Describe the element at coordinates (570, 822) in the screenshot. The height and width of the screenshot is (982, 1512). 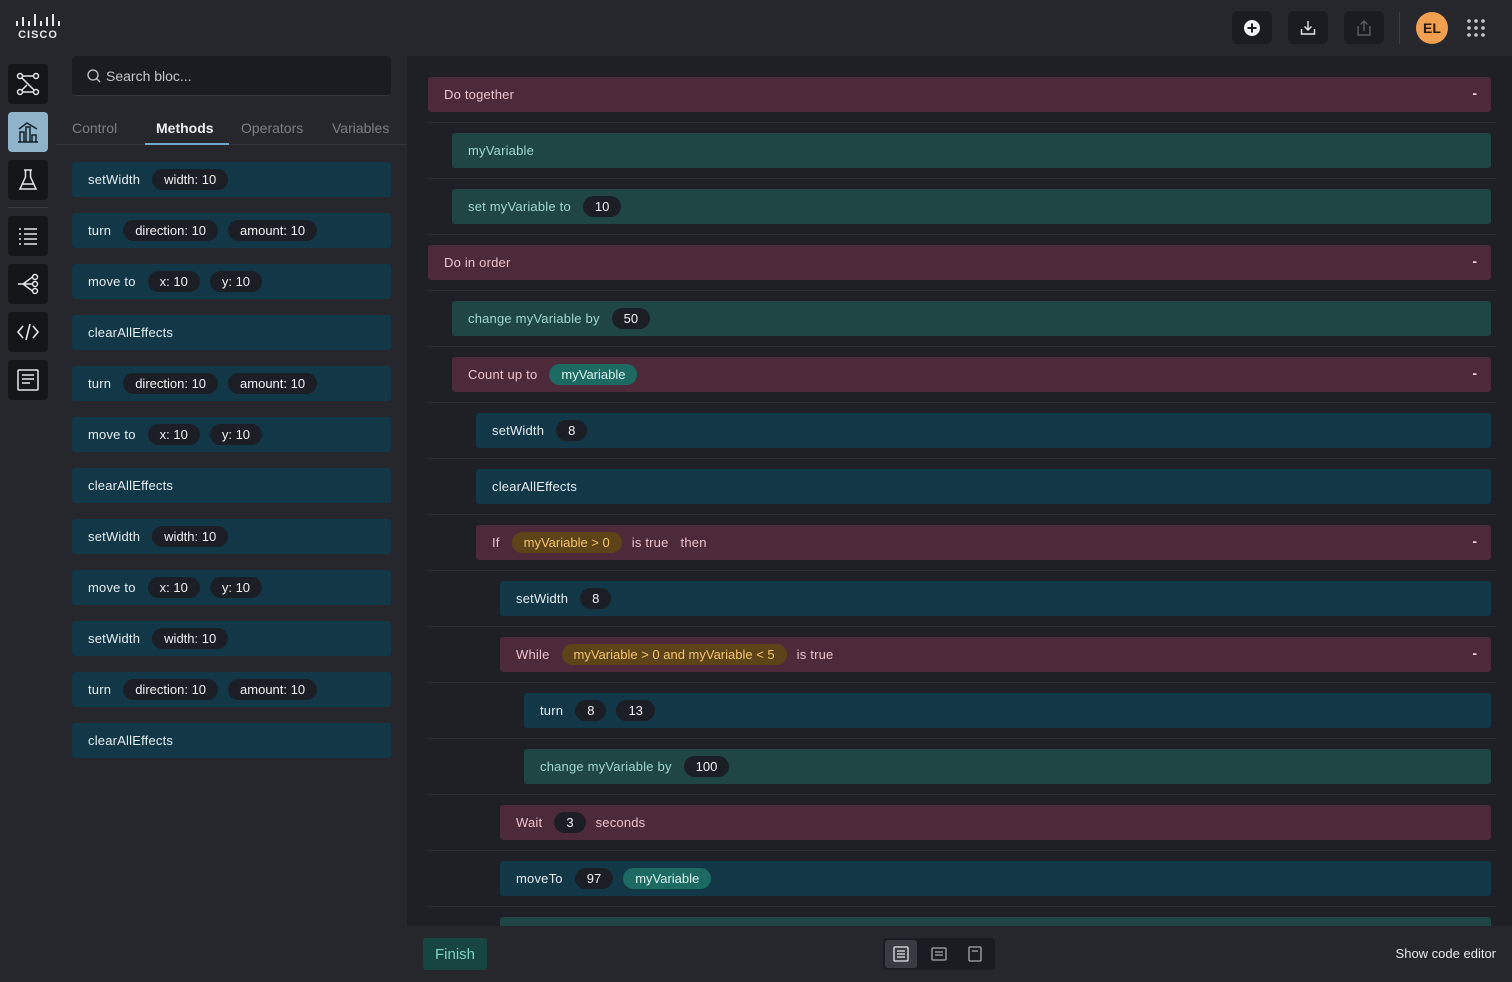
I see `value-pill: 3` at that location.